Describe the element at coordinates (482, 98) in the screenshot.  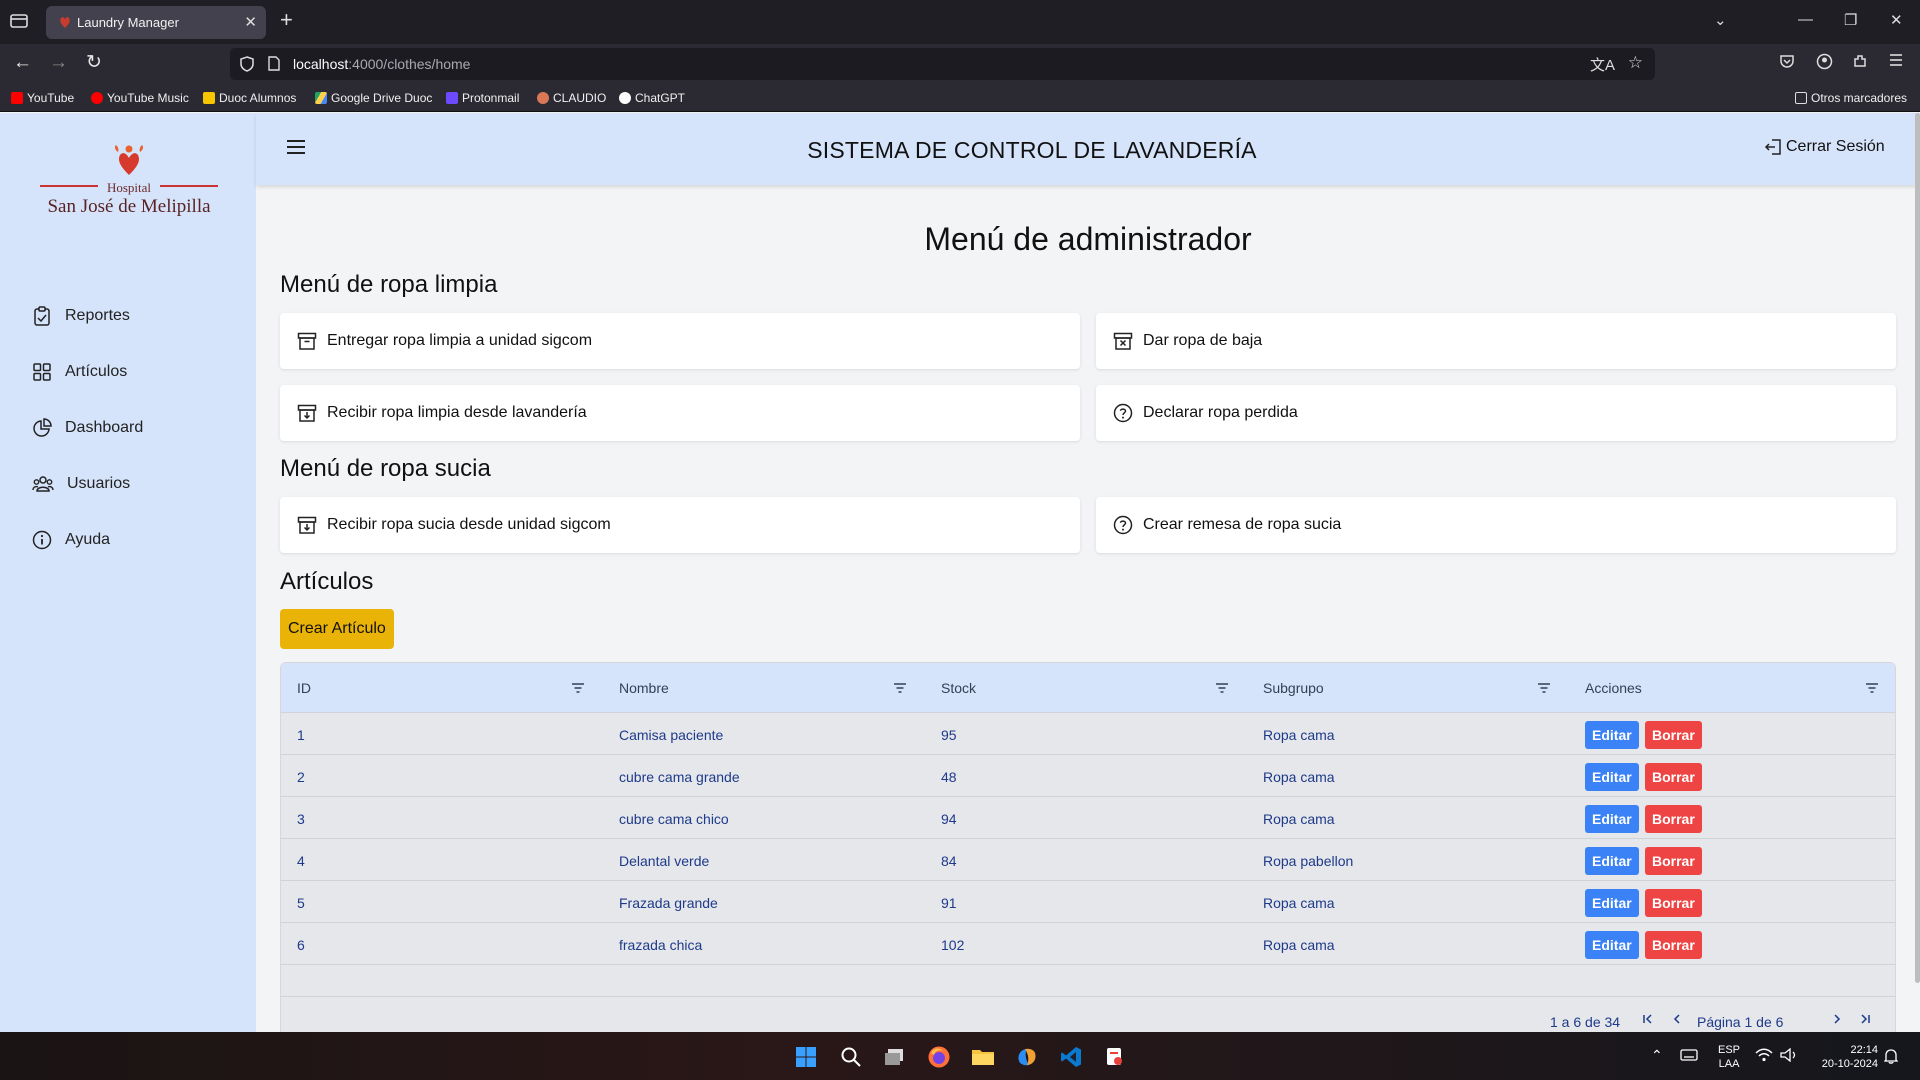
I see `bookmark-protonmail: Protonmail` at that location.